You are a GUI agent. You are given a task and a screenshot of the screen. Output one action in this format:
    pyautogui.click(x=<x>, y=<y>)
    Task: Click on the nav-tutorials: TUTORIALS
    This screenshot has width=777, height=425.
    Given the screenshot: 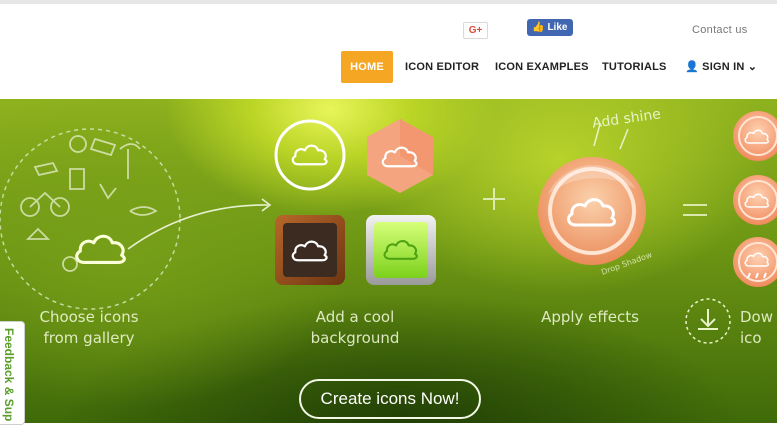 What is the action you would take?
    pyautogui.click(x=634, y=67)
    